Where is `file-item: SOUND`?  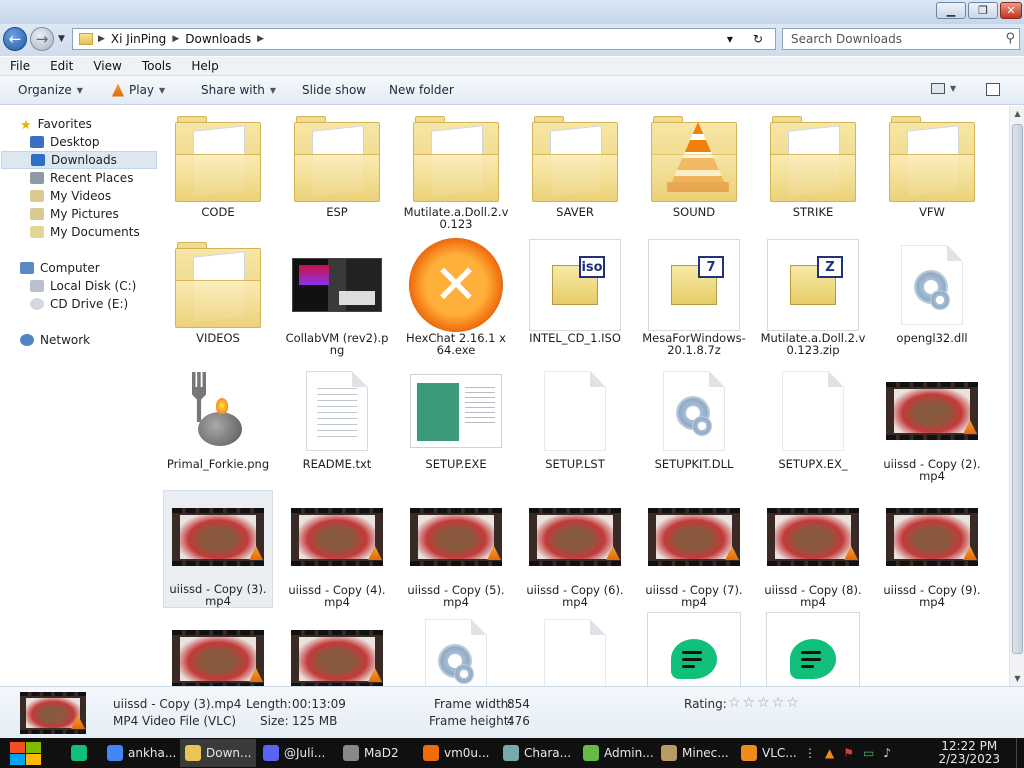
file-item: SOUND is located at coordinates (694, 171).